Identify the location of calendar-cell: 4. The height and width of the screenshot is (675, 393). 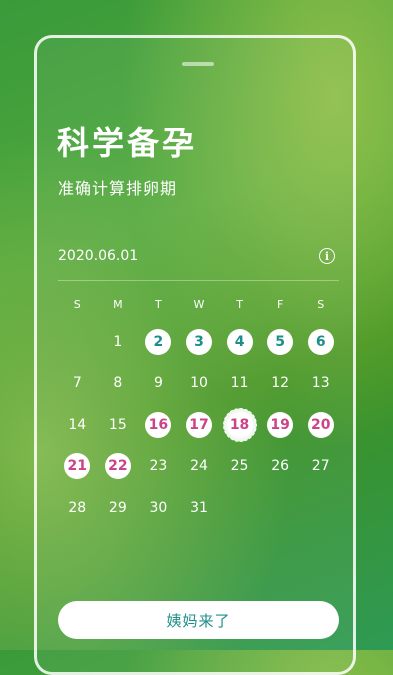
(239, 342).